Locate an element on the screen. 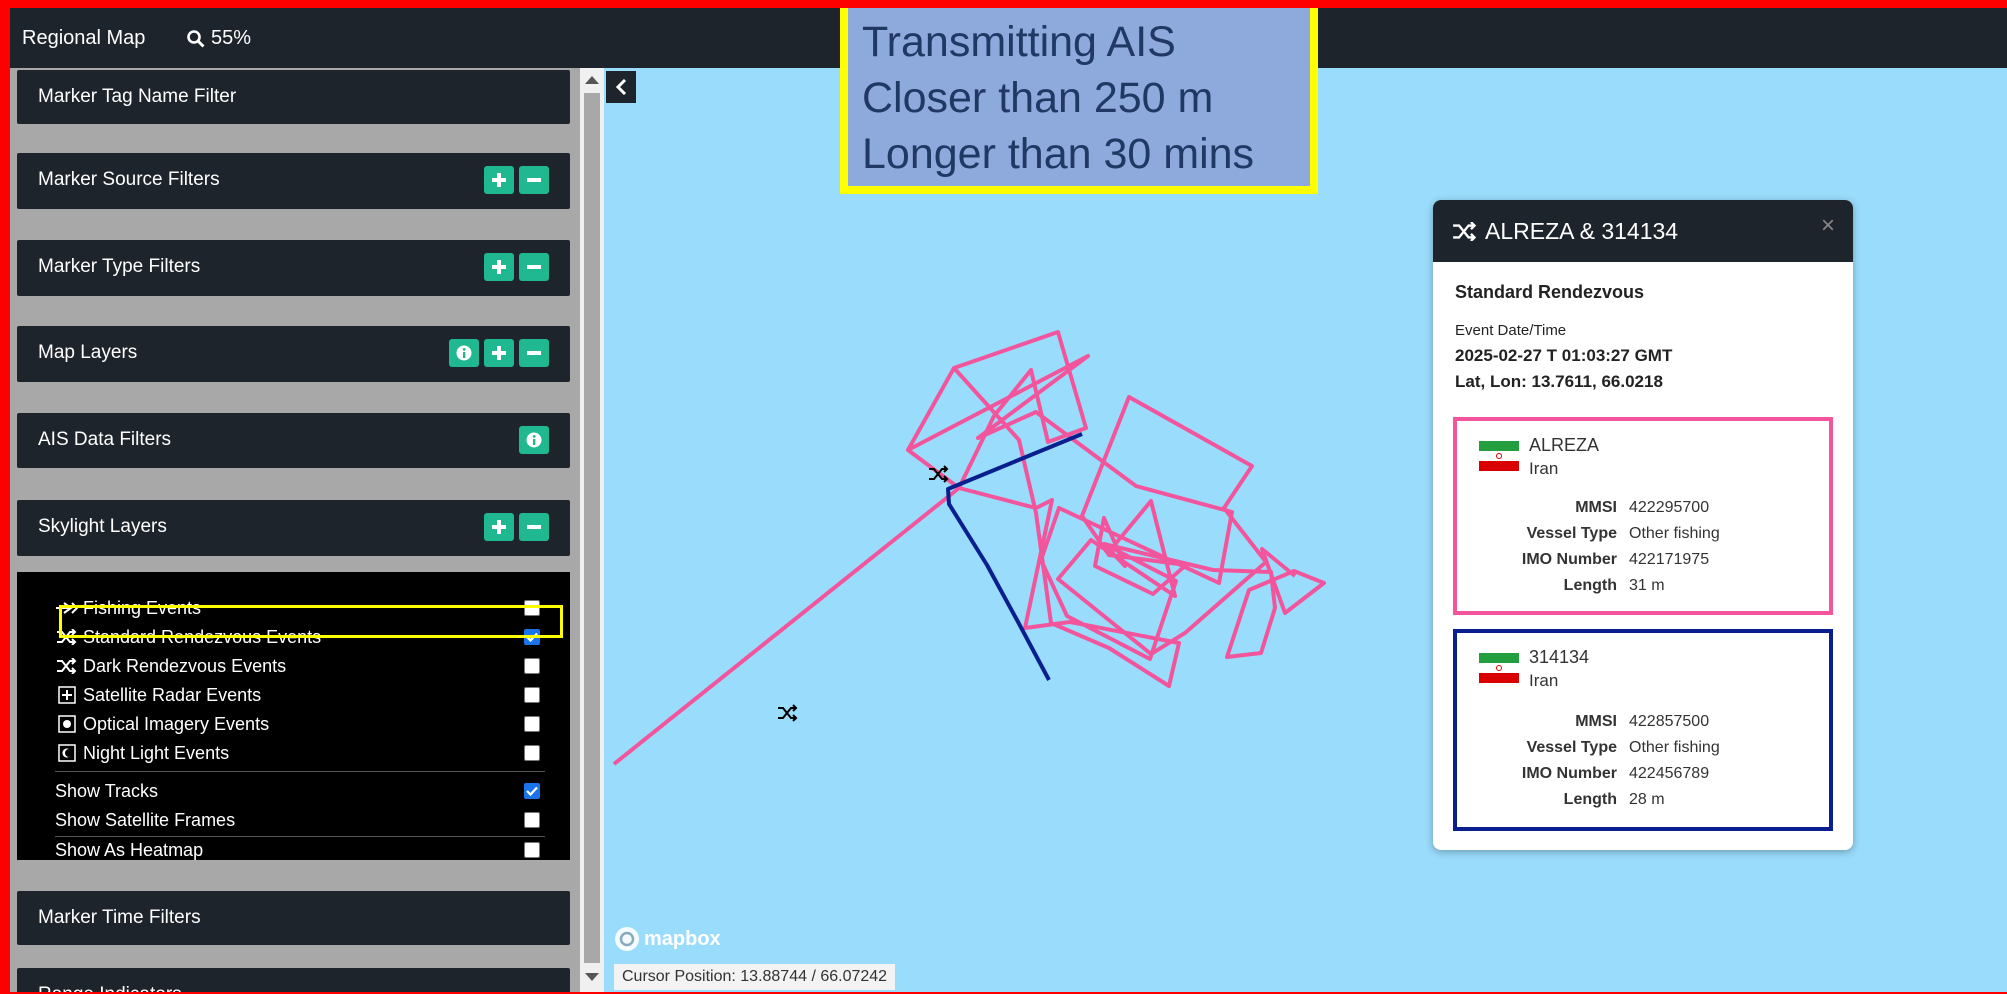 Image resolution: width=2007 pixels, height=994 pixels. track-alreza-loop is located at coordinates (1043, 509).